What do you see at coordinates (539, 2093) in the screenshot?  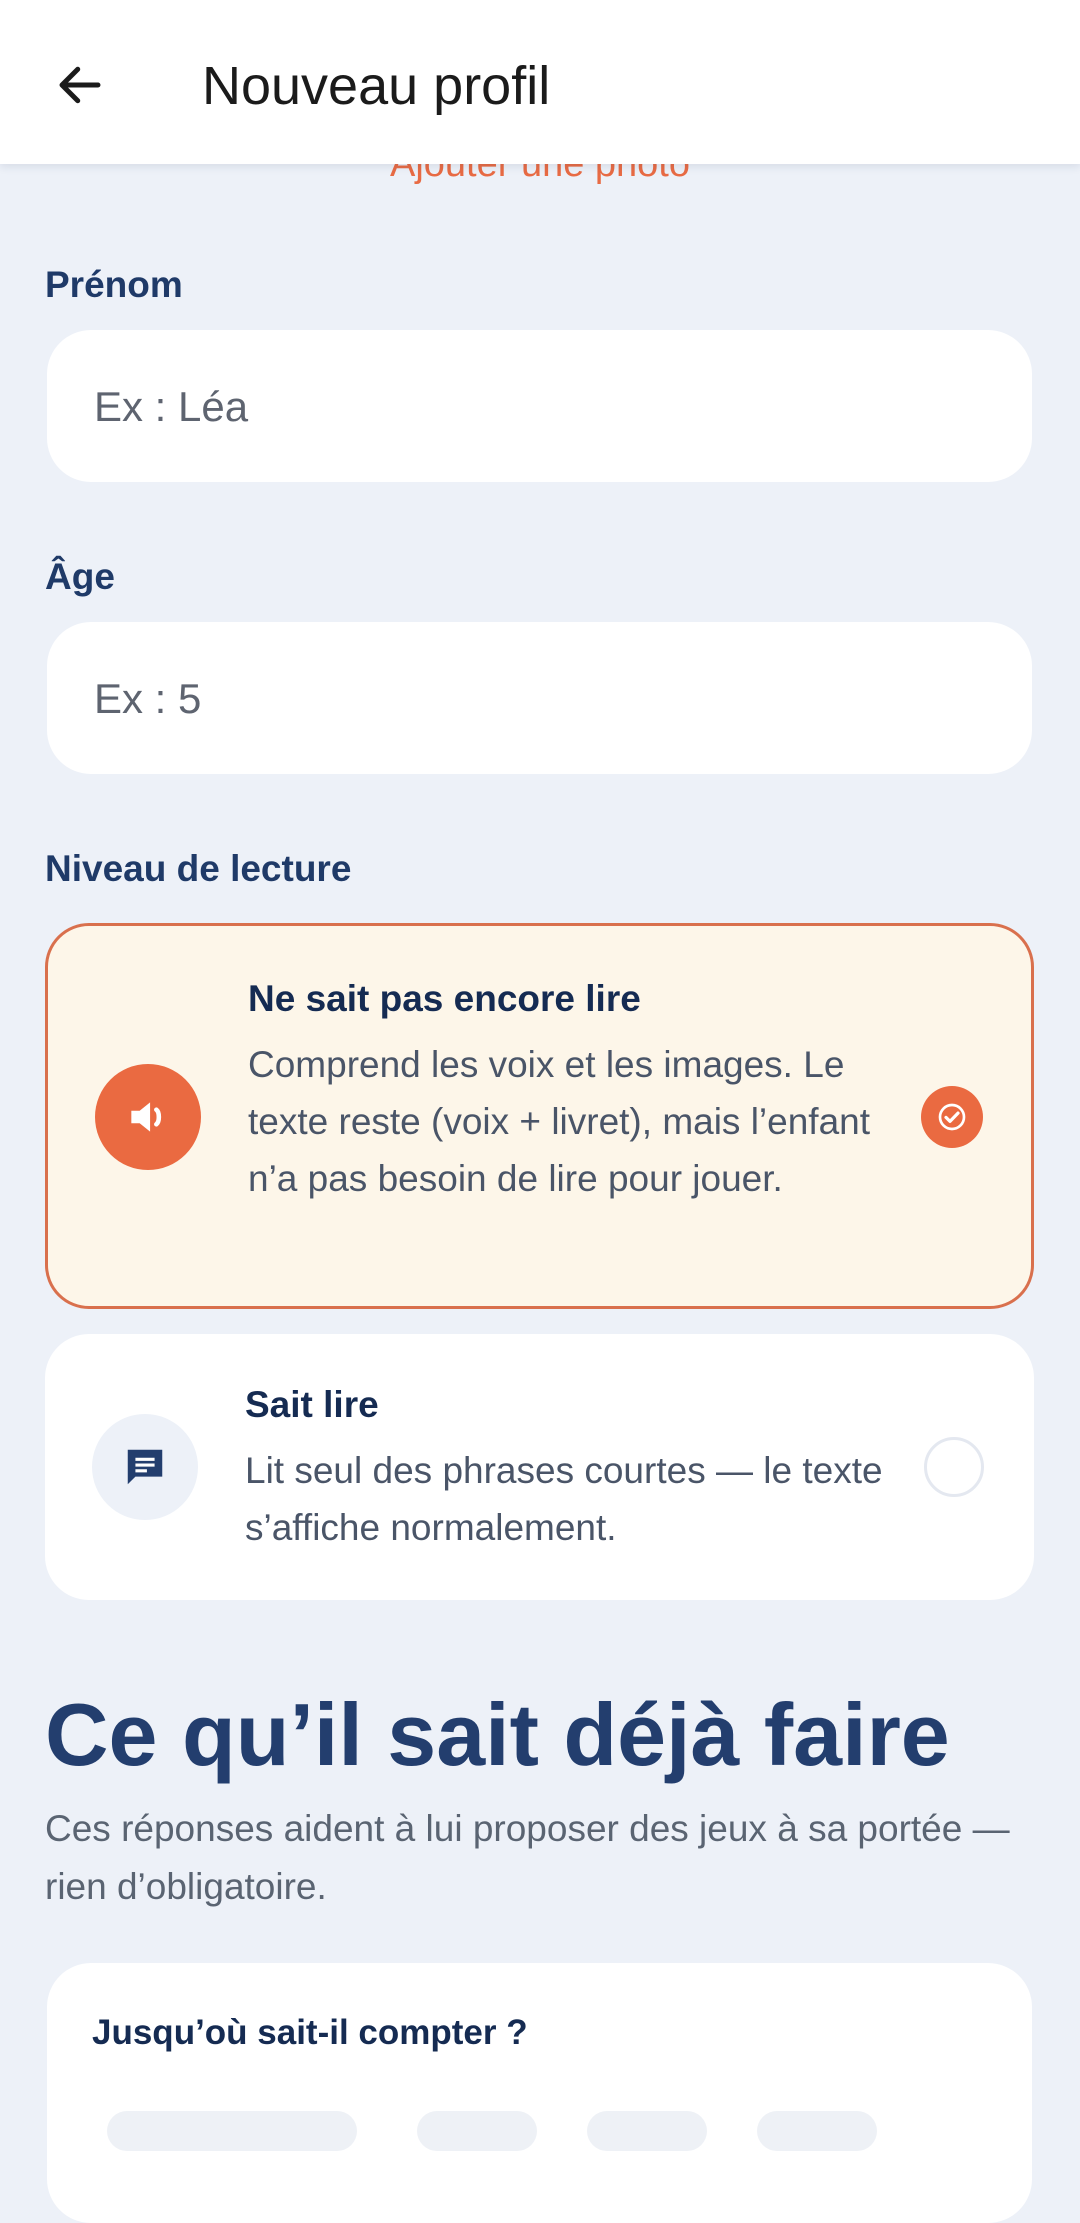 I see `counting-question-card: Jusqu’où sait-il compter ?` at bounding box center [539, 2093].